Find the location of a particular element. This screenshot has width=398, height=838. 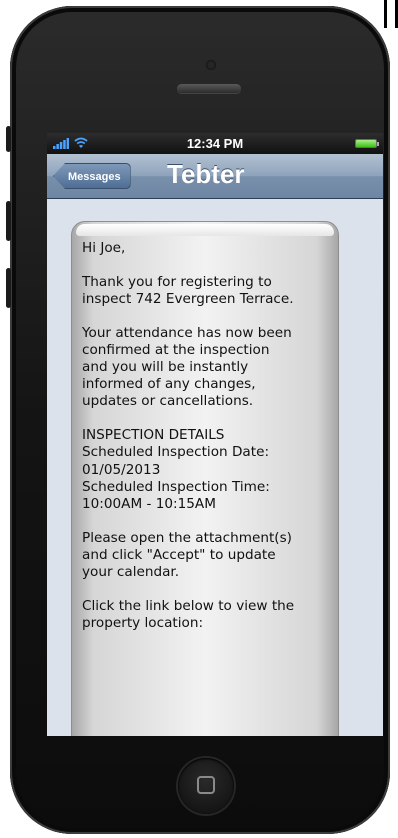

greeting-text: Hi Joe, is located at coordinates (104, 248).